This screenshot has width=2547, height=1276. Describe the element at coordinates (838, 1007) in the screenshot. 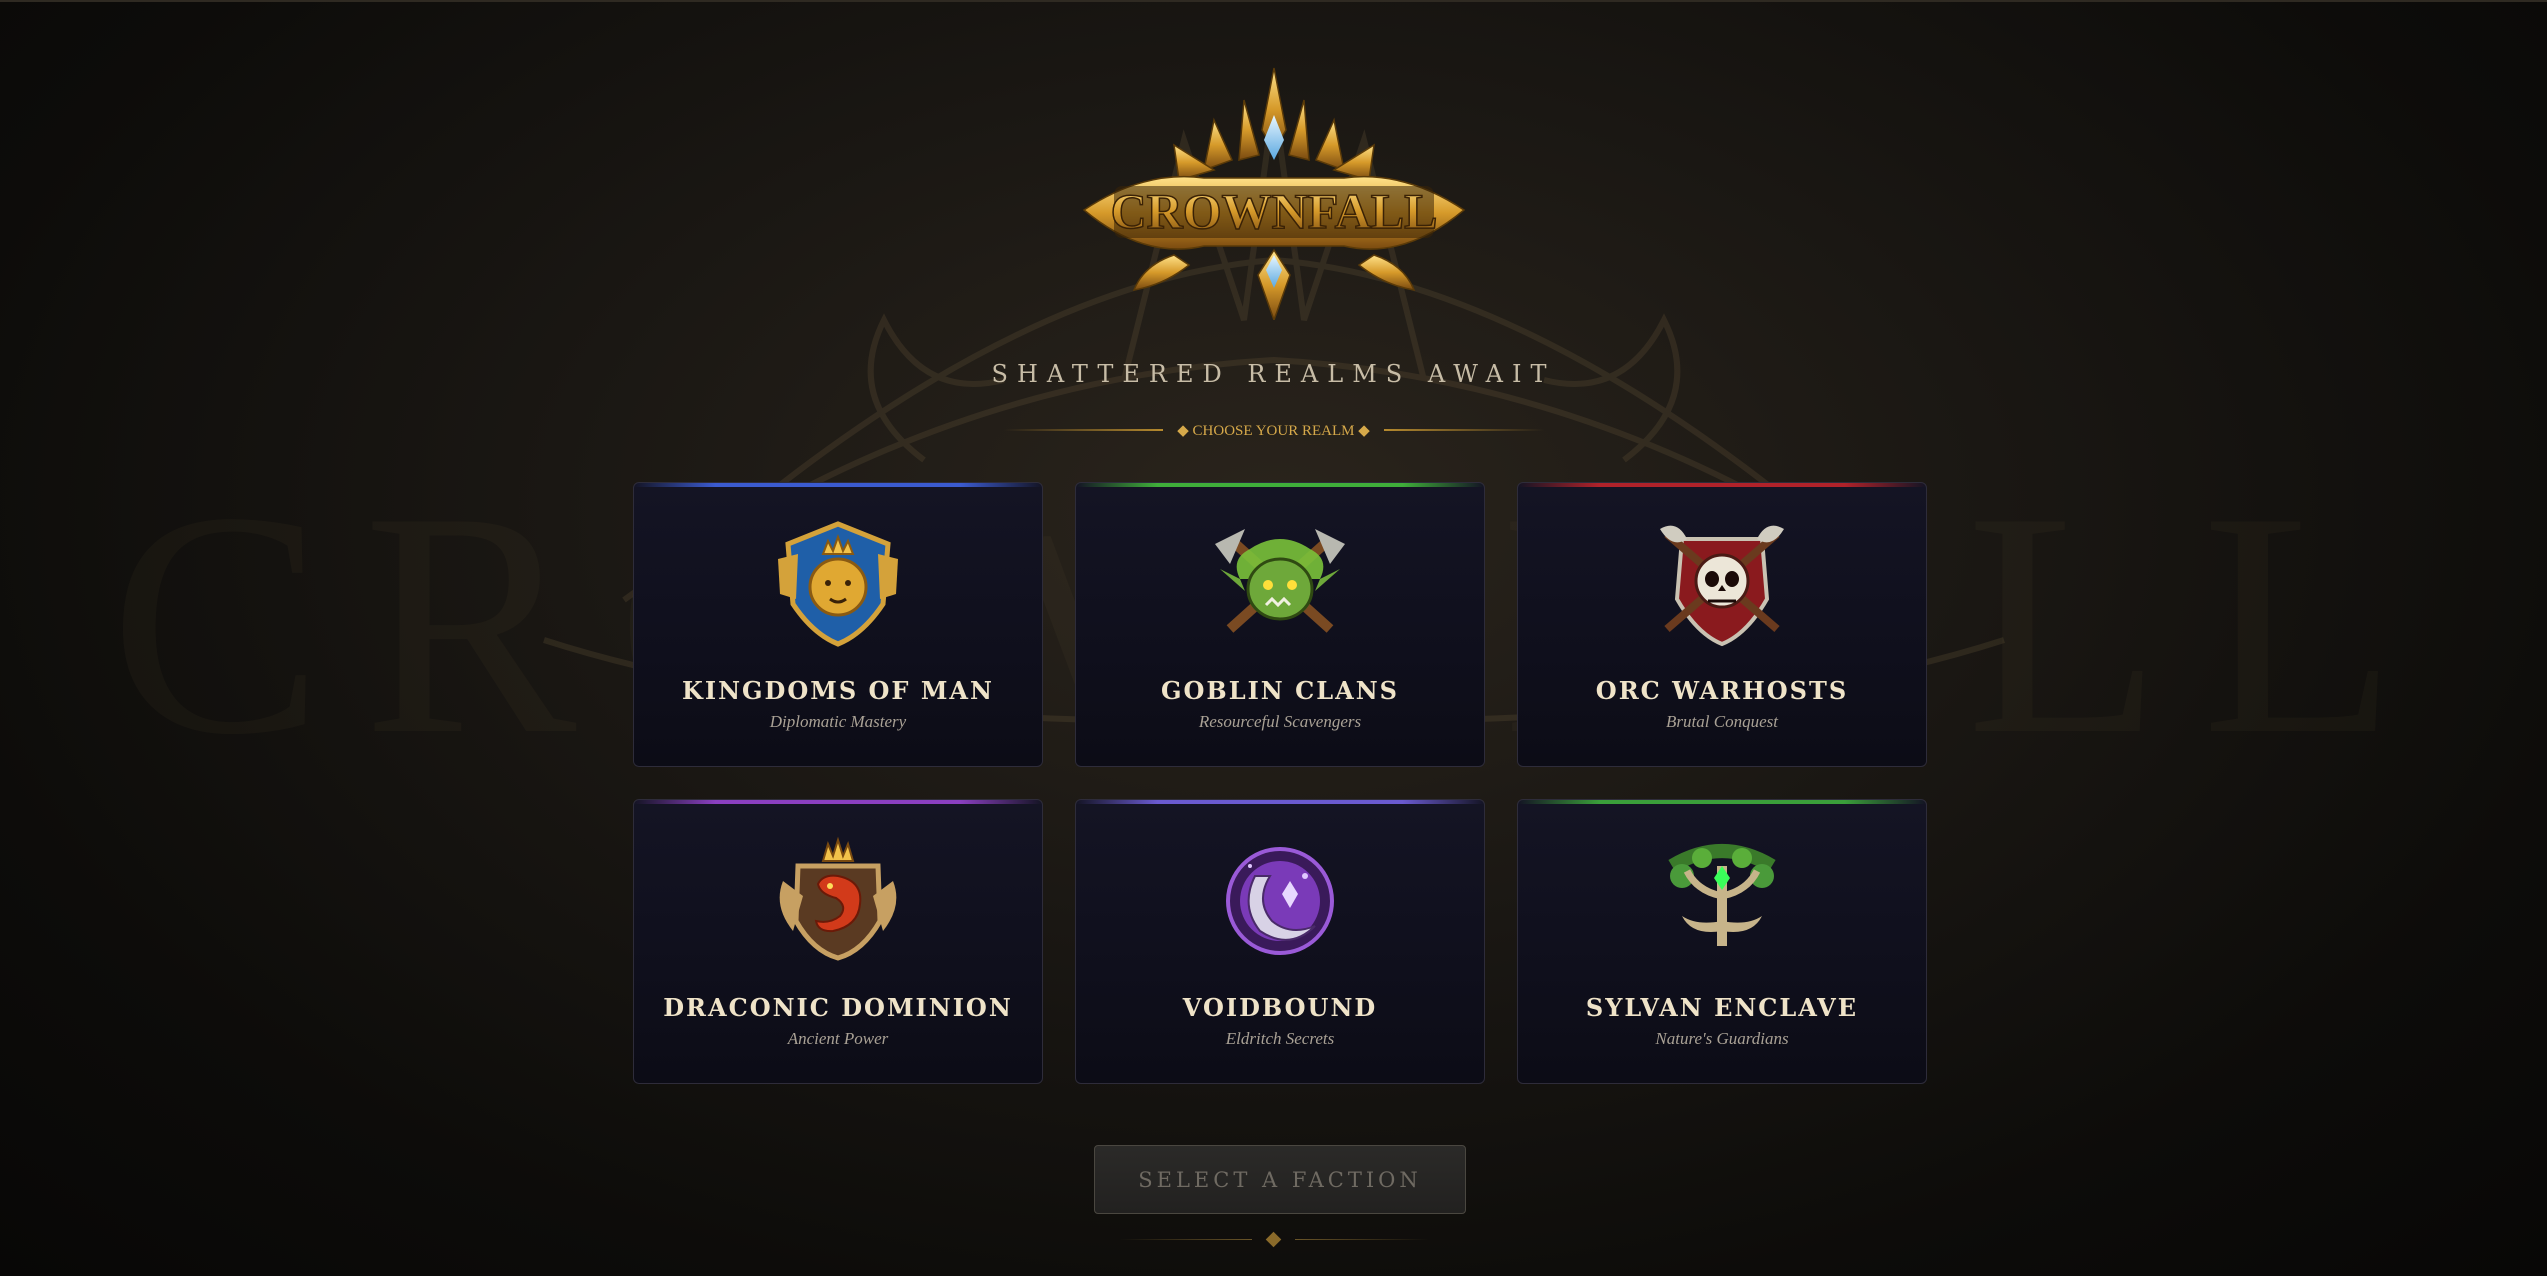

I see `faction-name: DRACONIC DOMINION` at that location.